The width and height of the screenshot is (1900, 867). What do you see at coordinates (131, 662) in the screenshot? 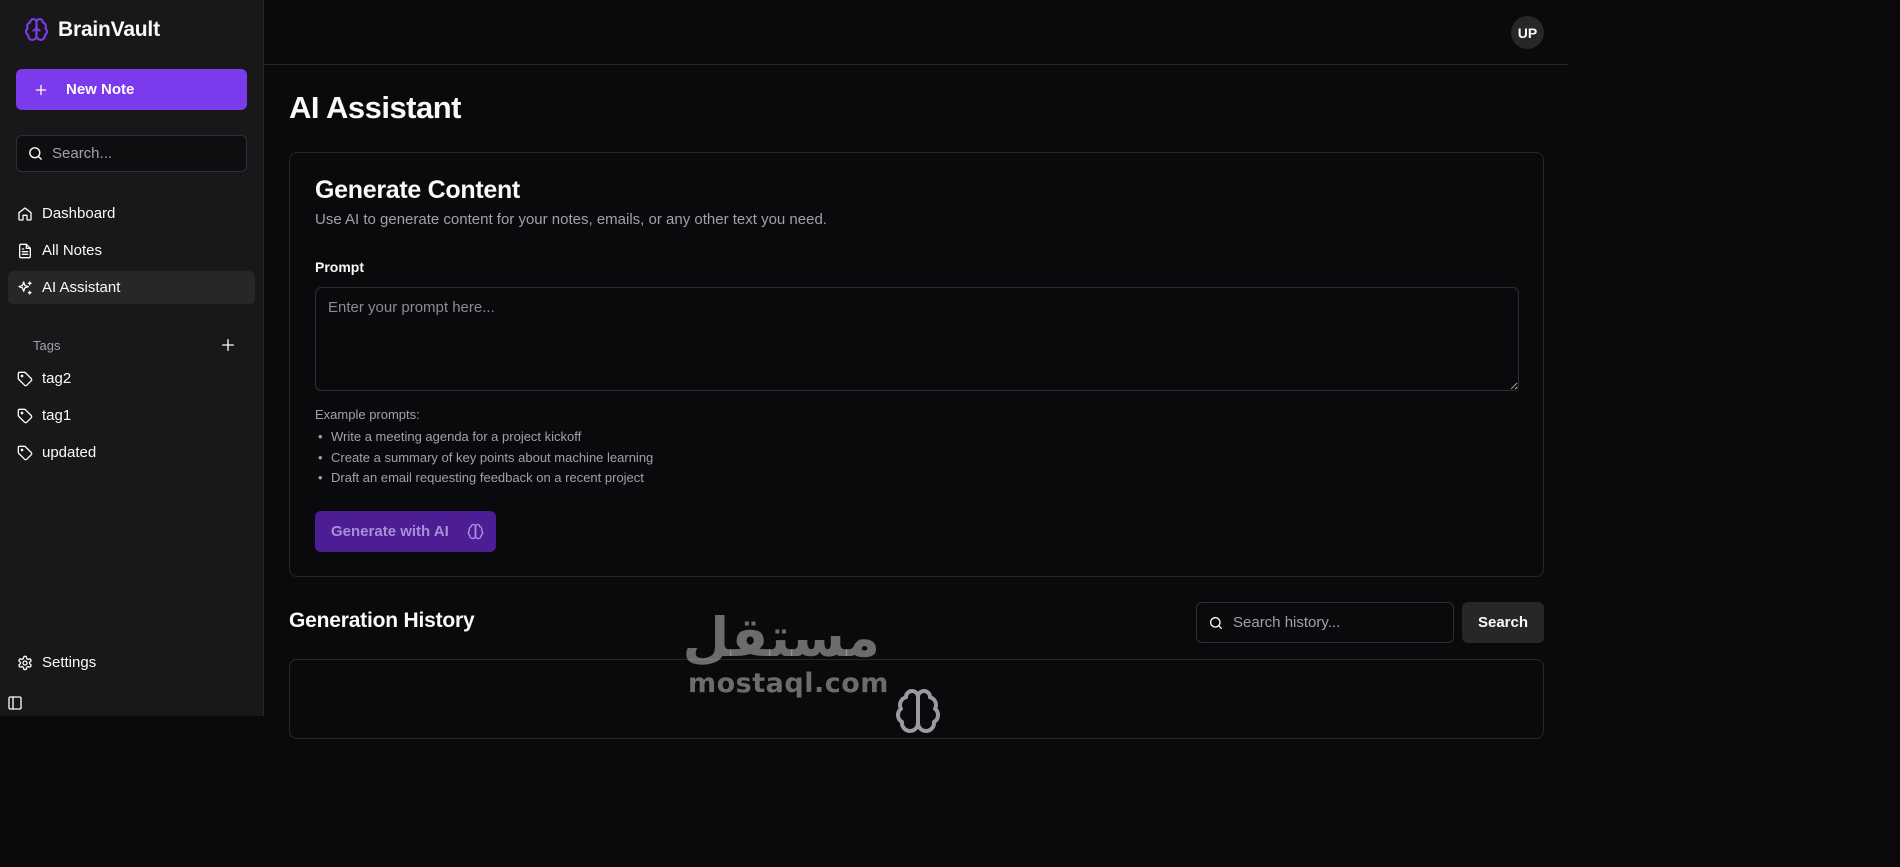
I see `sidebar-item-settings: Settings` at bounding box center [131, 662].